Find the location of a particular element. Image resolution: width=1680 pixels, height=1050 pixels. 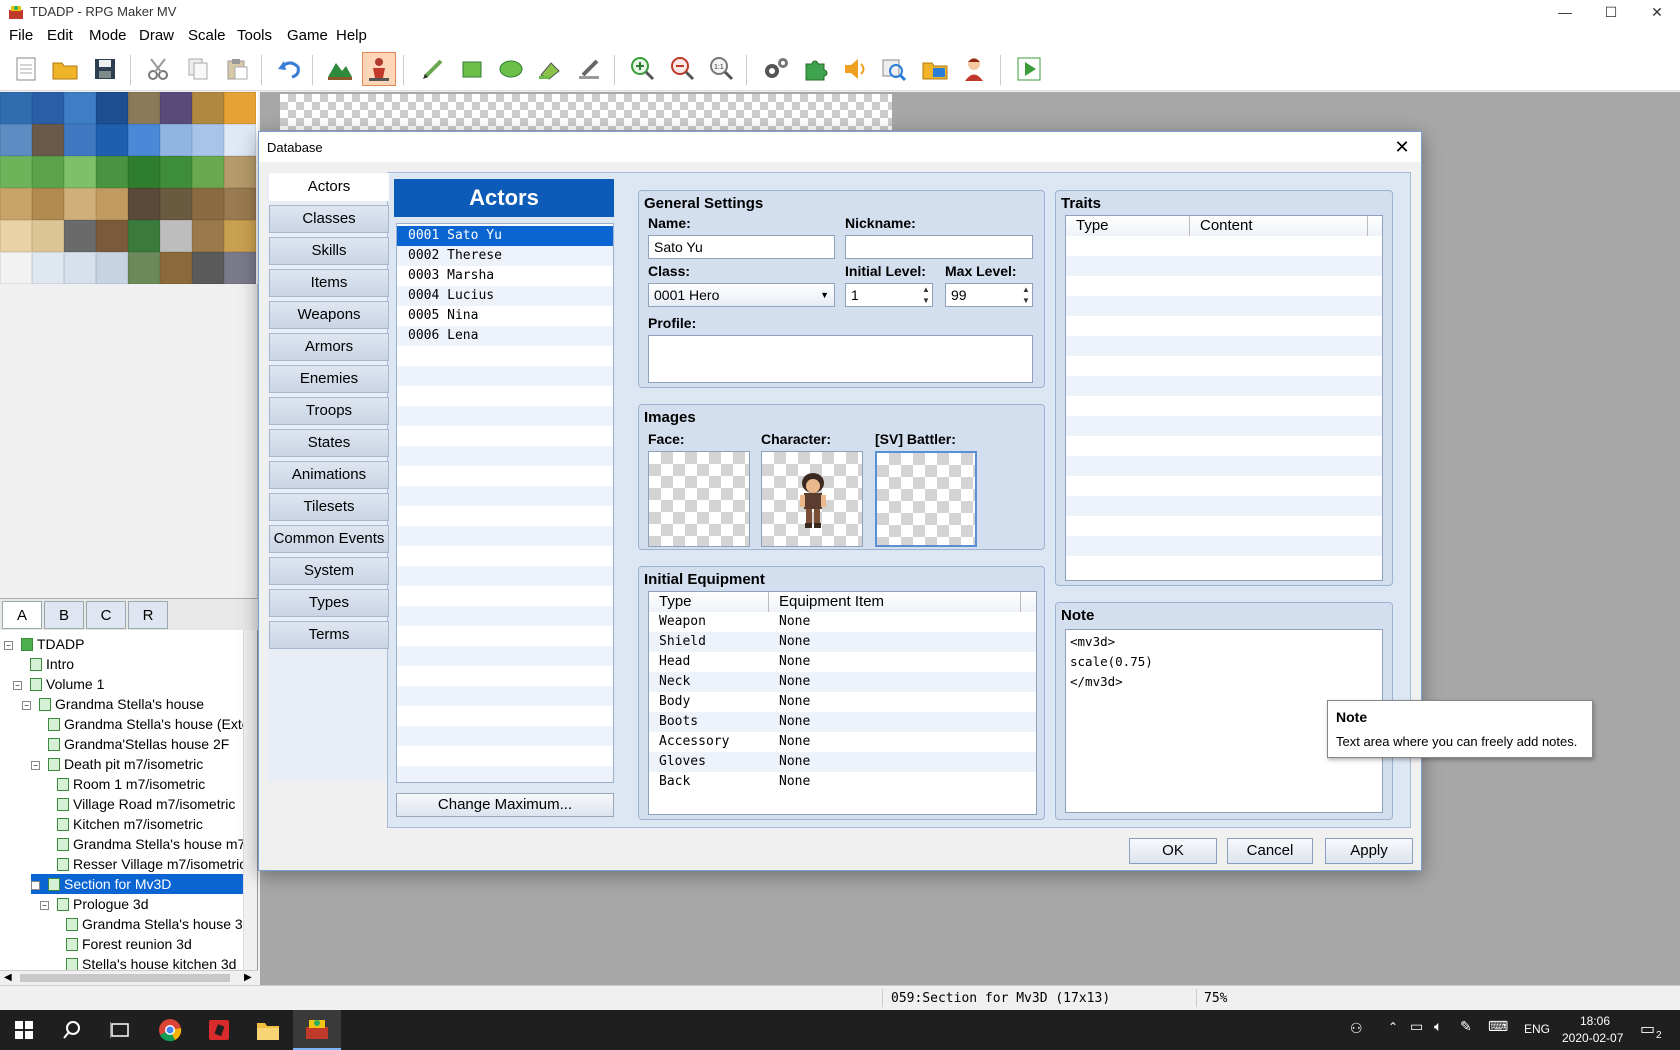

menu-tools: Tools is located at coordinates (254, 35).